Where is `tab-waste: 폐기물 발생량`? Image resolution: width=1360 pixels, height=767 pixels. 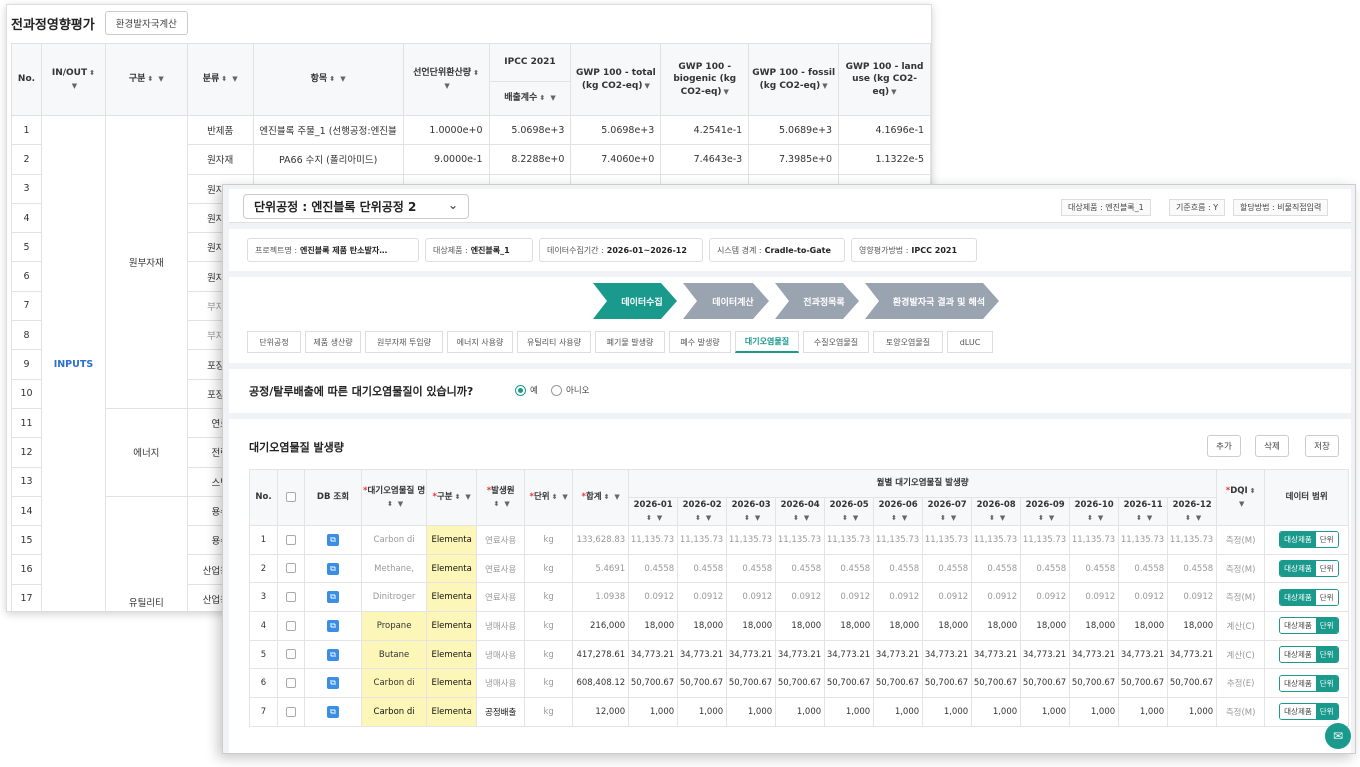
tab-waste: 폐기물 발생량 is located at coordinates (630, 342).